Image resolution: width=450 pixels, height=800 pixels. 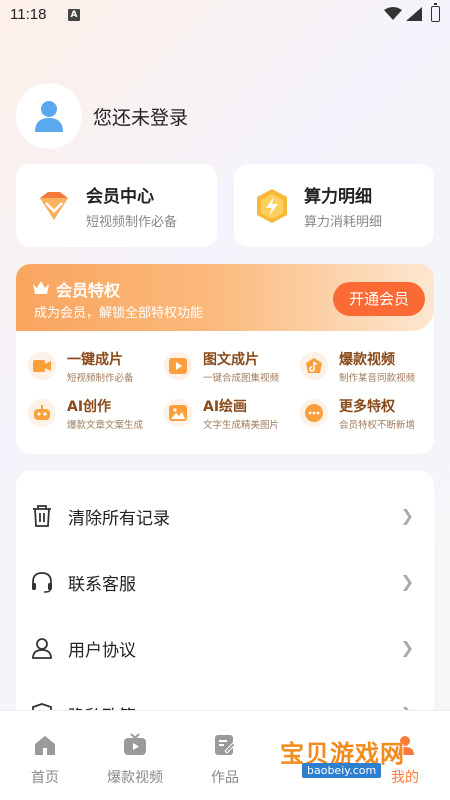 I want to click on trash-icon, so click(x=42, y=516).